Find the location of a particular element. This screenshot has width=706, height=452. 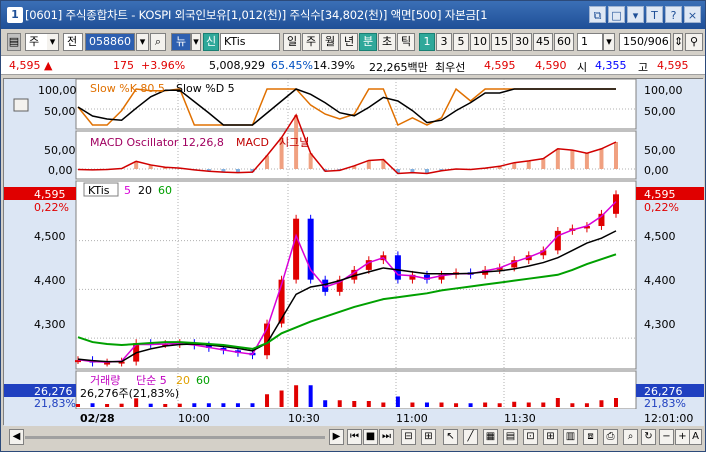

code-dropdown-icon: ▾ is located at coordinates (142, 42).